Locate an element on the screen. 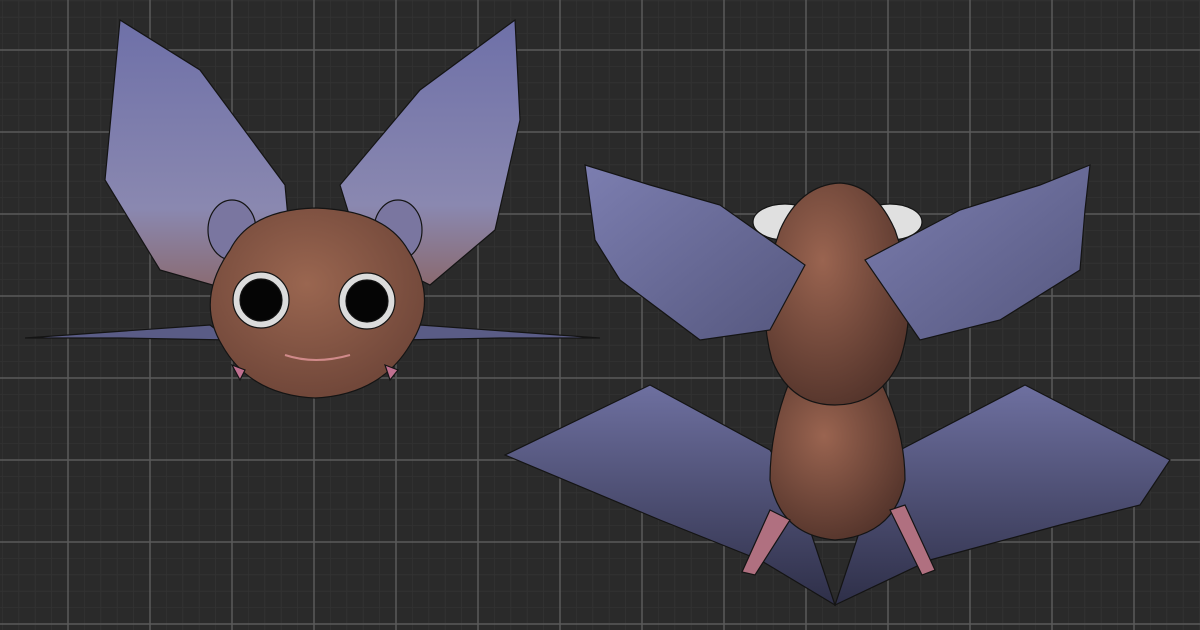  right-foot is located at coordinates (391, 372).